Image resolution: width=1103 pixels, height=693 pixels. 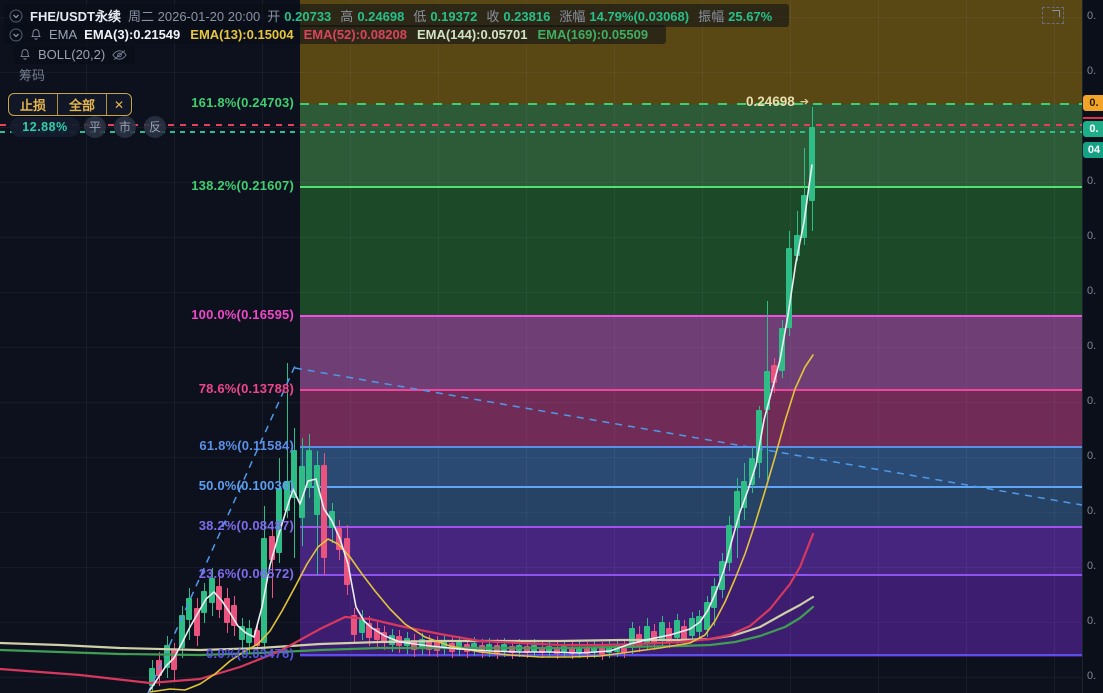 I want to click on session-high-label: 0.24698 ➔, so click(x=777, y=101).